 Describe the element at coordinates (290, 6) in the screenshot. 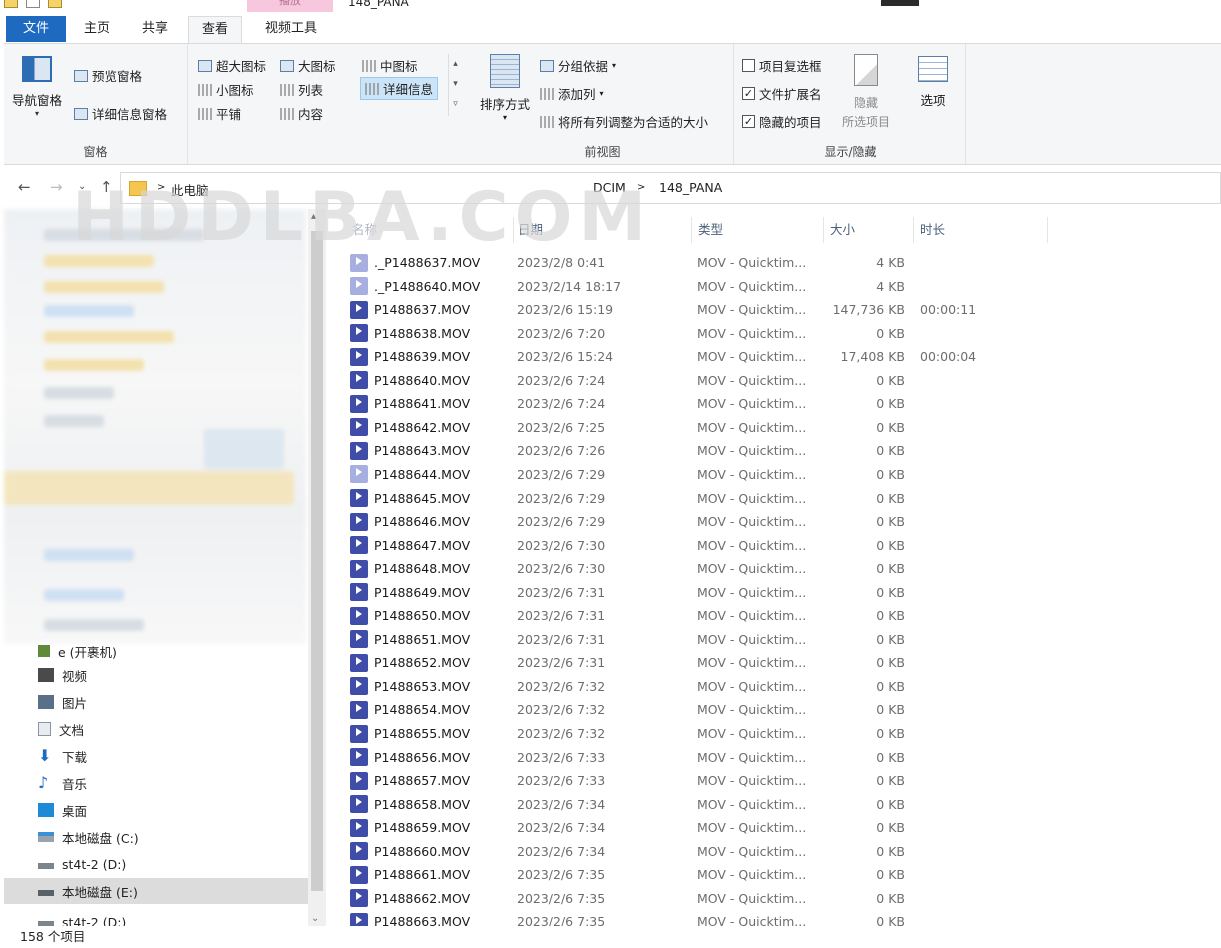

I see `context-tab-play: 播放` at that location.